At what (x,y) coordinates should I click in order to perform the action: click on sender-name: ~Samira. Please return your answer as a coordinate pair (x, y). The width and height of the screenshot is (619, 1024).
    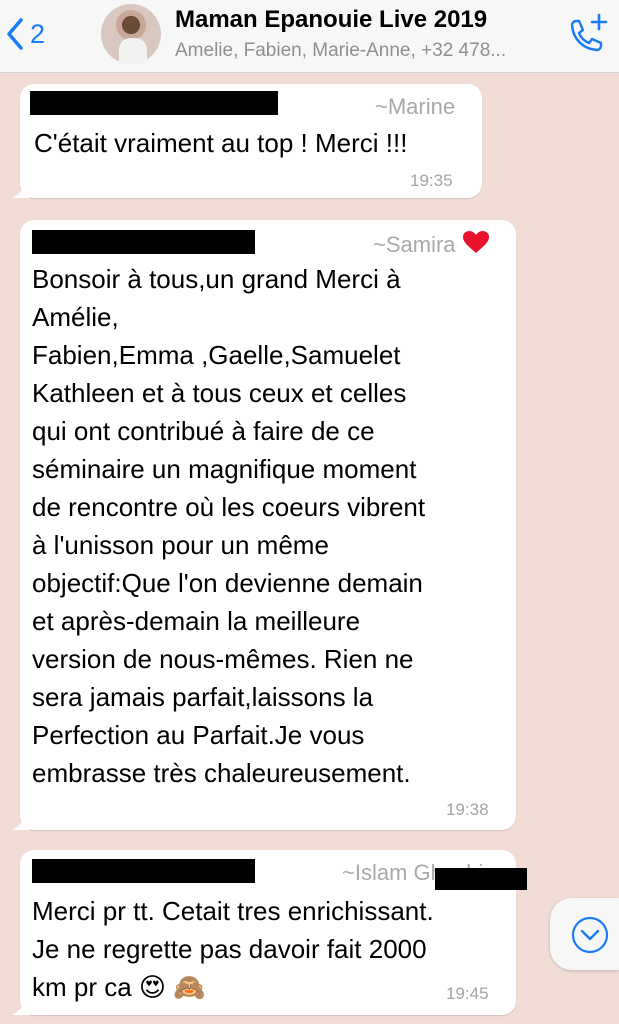
    Looking at the image, I should click on (431, 244).